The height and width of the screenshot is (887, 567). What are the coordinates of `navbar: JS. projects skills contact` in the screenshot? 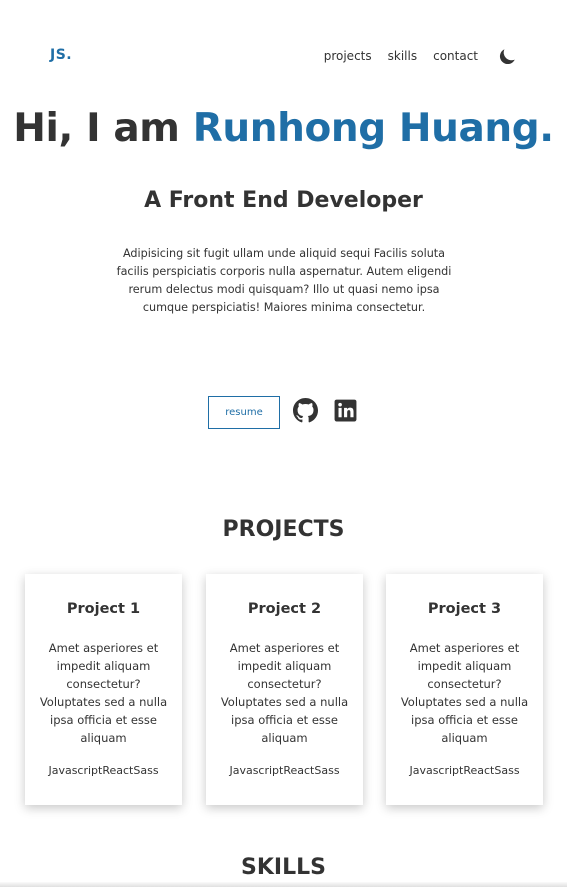 It's located at (283, 55).